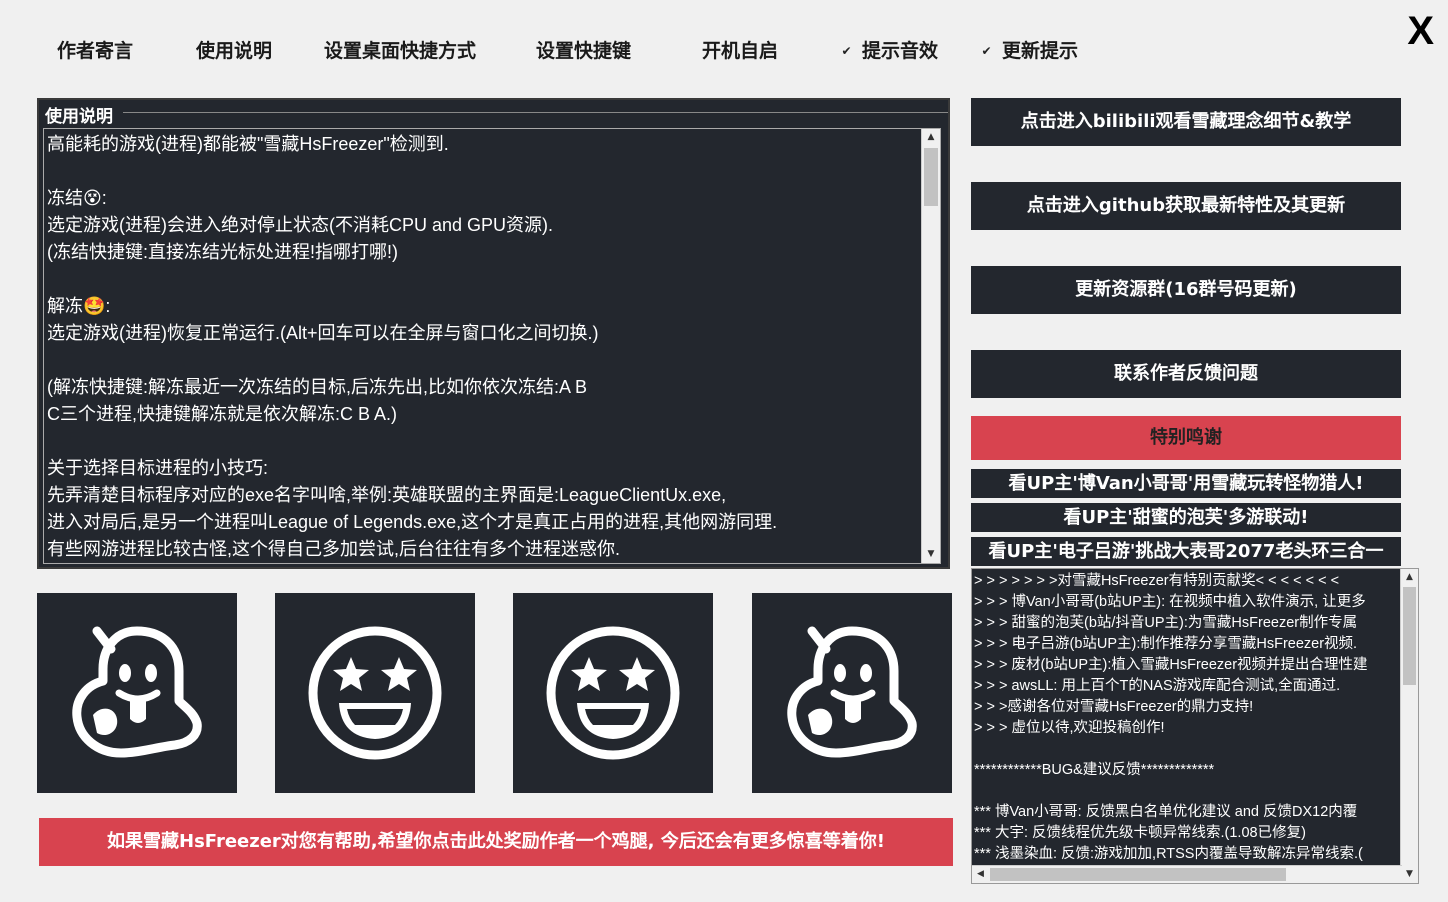  I want to click on github-button: 点击进入github获取最新特性及其更新, so click(1186, 206).